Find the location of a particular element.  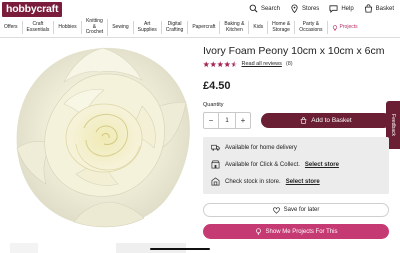

nav-label: Hobbies is located at coordinates (67, 26).